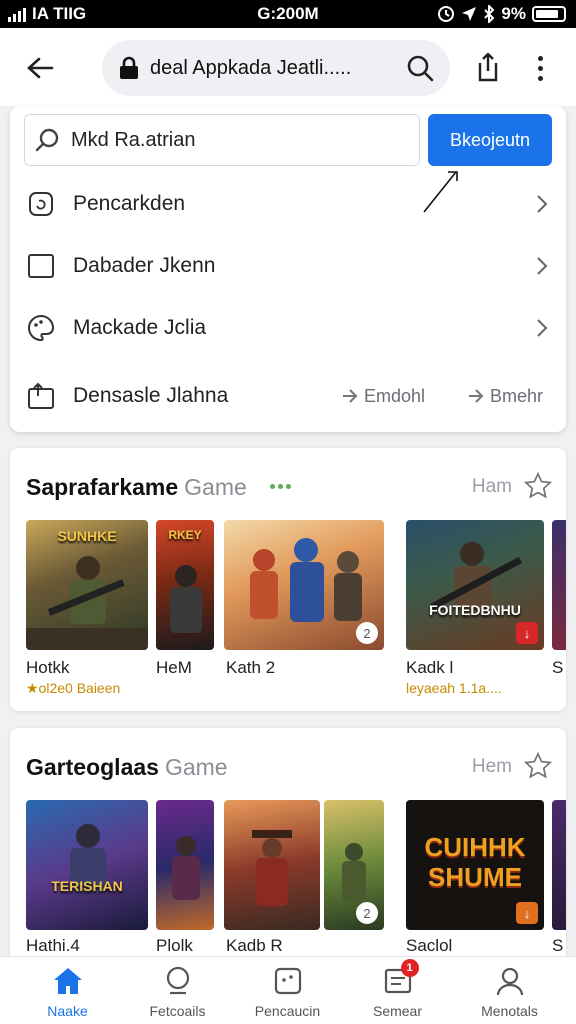  Describe the element at coordinates (475, 862) in the screenshot. I see `tile-caption: CUIHHK SHUME` at that location.